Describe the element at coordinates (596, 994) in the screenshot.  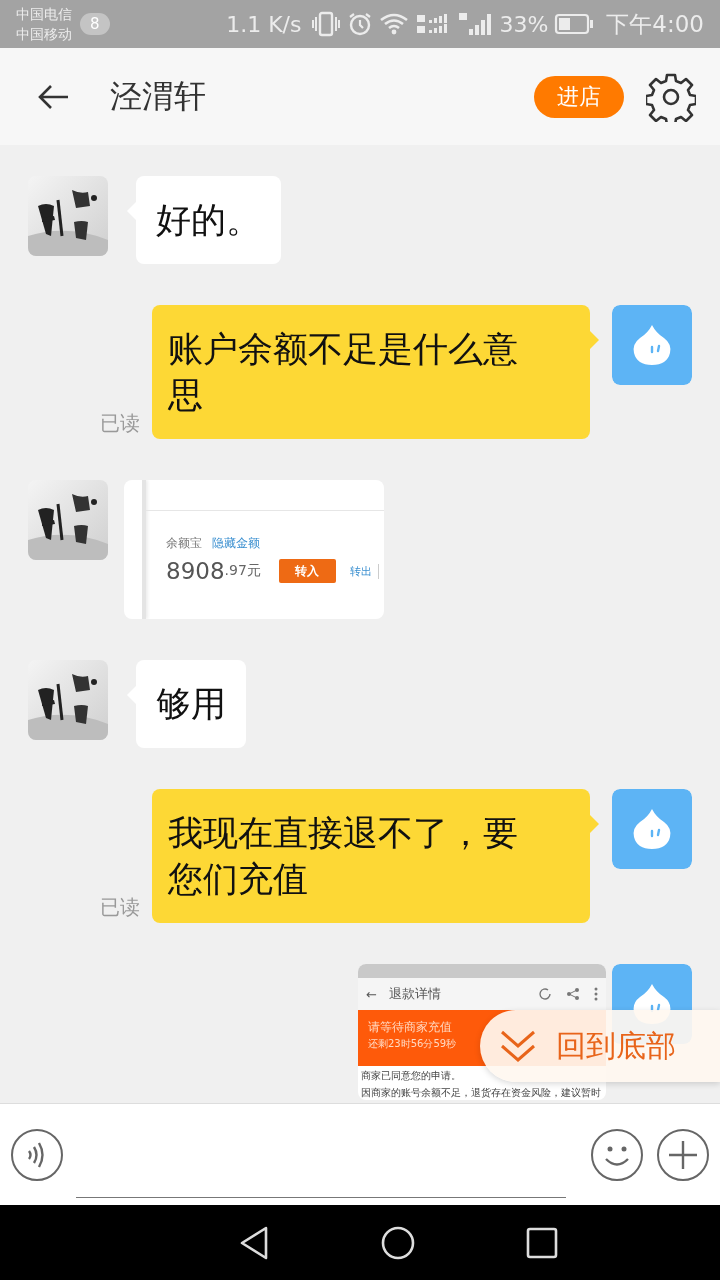
I see `more-icon` at that location.